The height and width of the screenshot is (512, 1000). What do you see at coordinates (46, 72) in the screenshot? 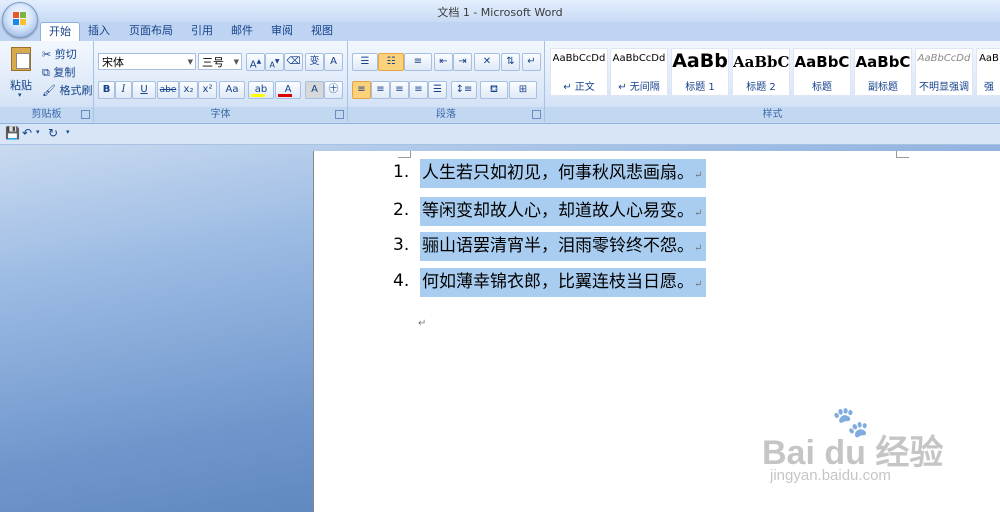
I see `copy-icon: ⧉` at bounding box center [46, 72].